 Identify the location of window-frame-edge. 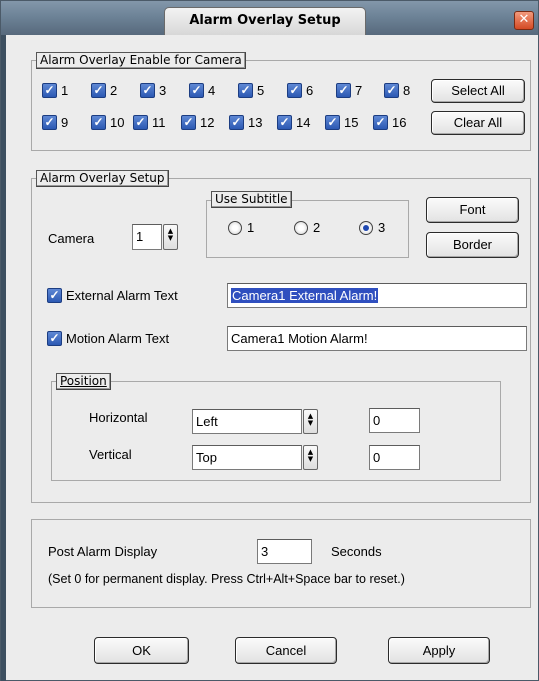
(3, 358).